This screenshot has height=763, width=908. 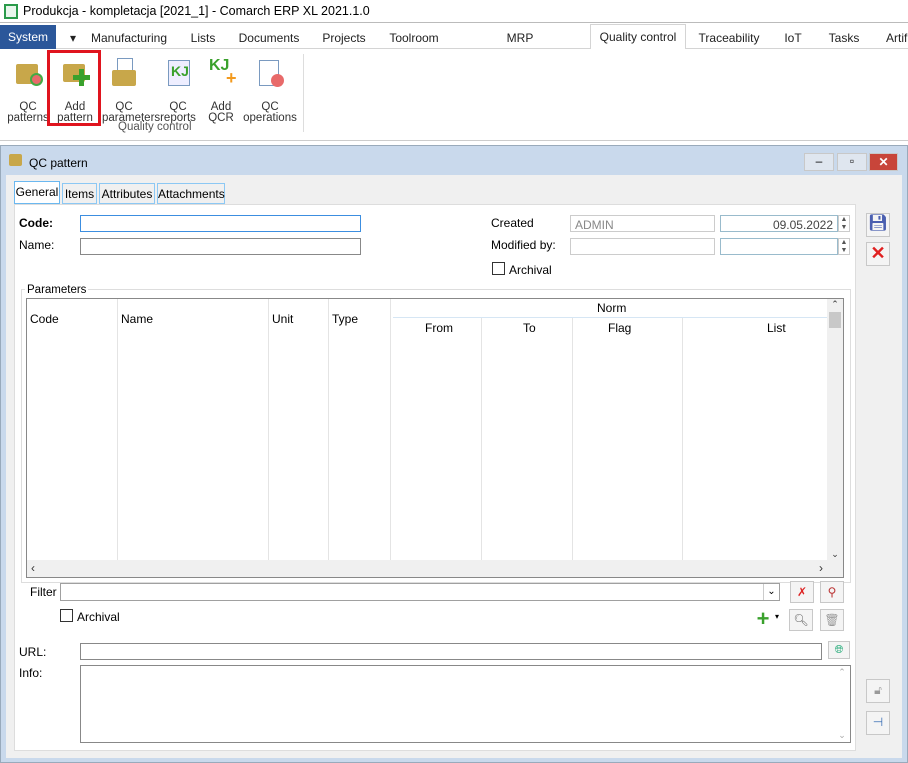 What do you see at coordinates (835, 429) in the screenshot?
I see `vertical-scrollbar: ⌃ ⌄` at bounding box center [835, 429].